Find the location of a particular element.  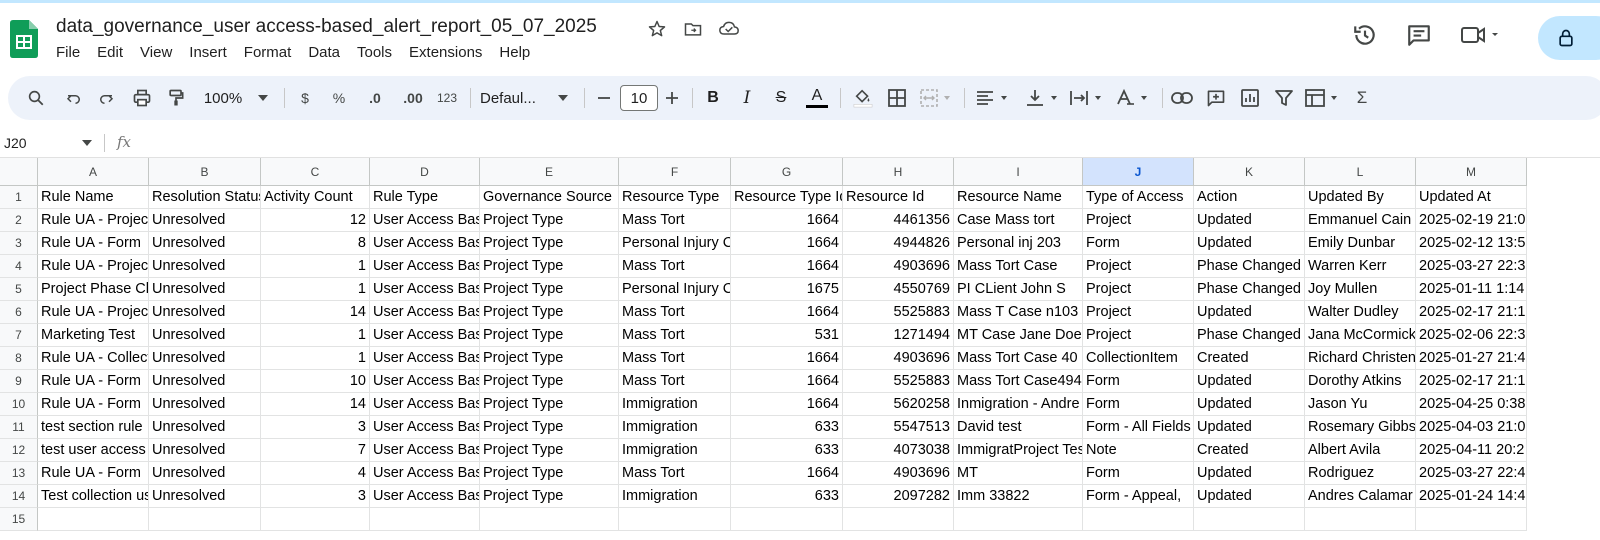

table-cell: Walter Dudley is located at coordinates (1360, 312).